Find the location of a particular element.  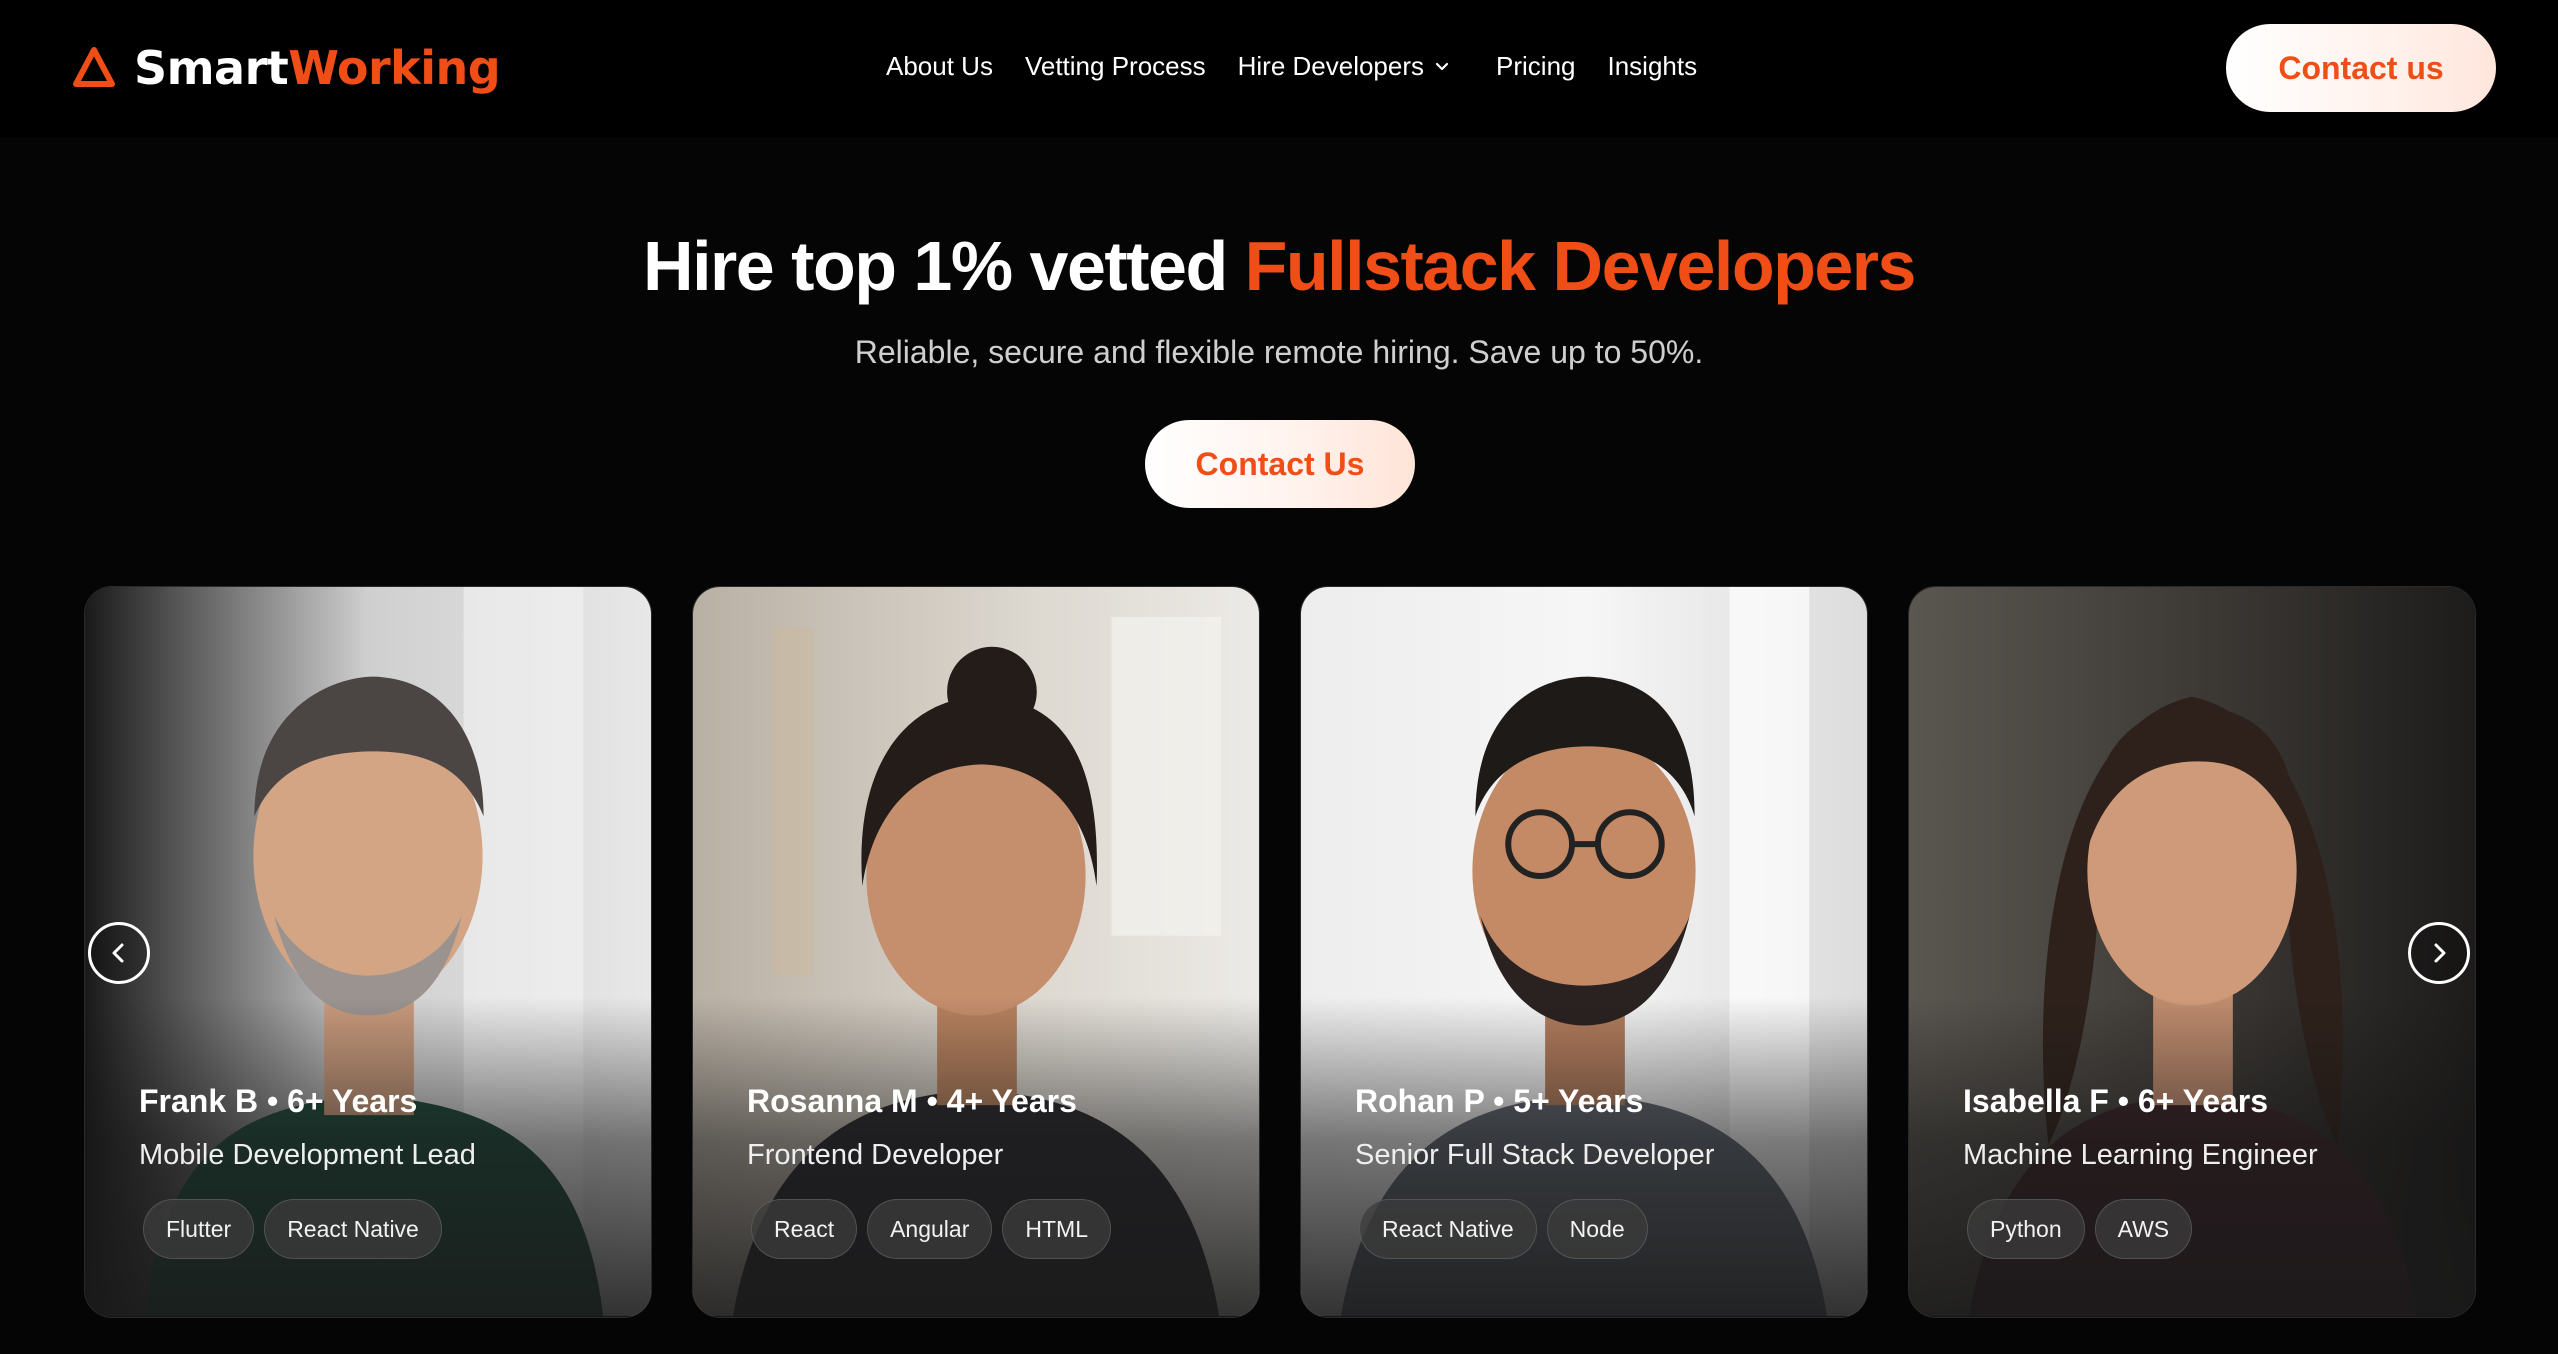

carousel-next-button is located at coordinates (2439, 953).